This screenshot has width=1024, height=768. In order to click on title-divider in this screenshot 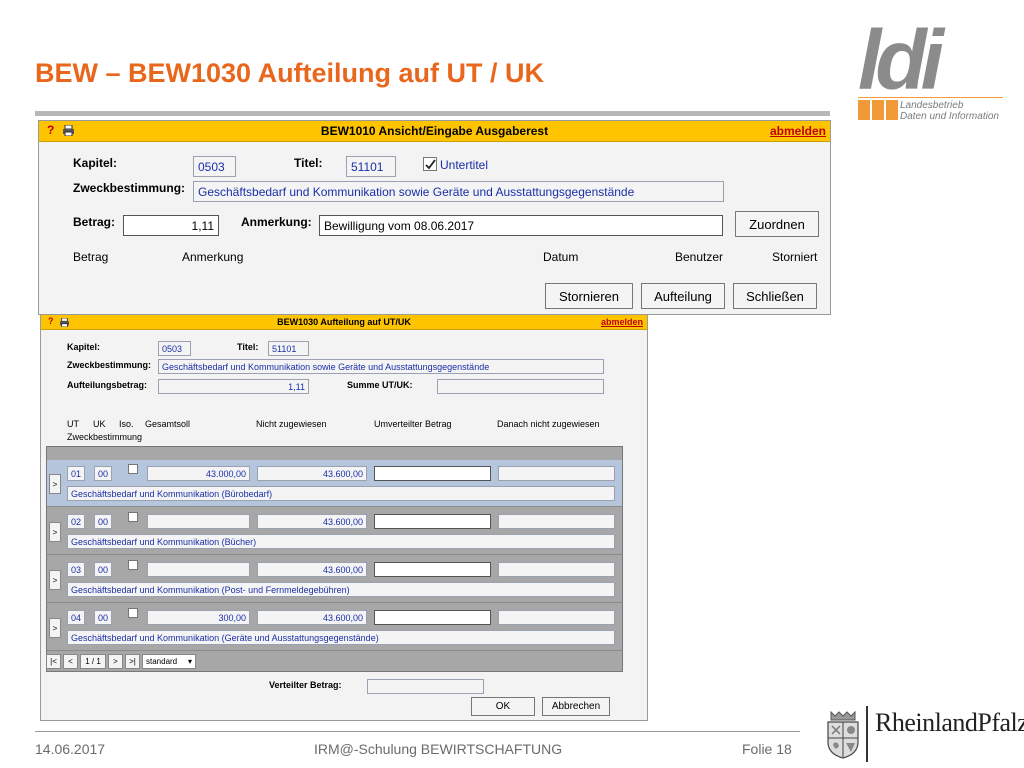, I will do `click(432, 113)`.